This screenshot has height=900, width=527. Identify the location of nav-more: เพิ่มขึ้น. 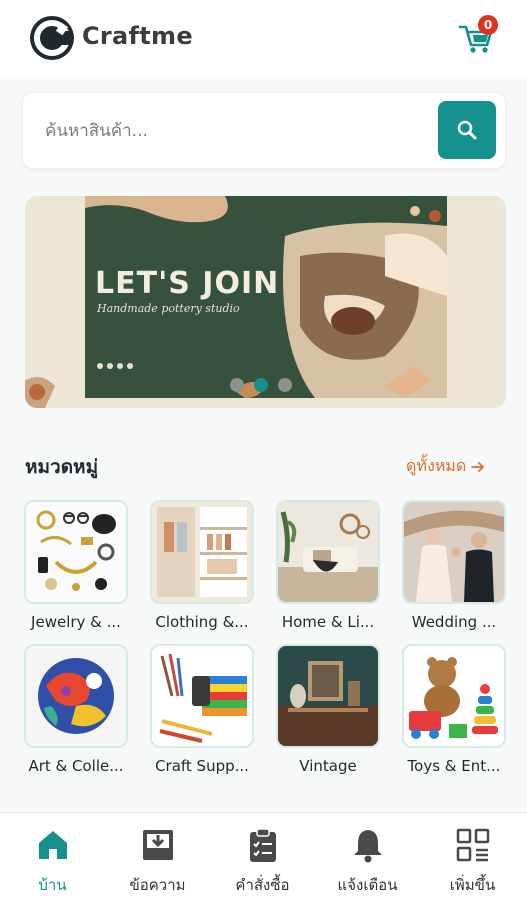
(472, 856).